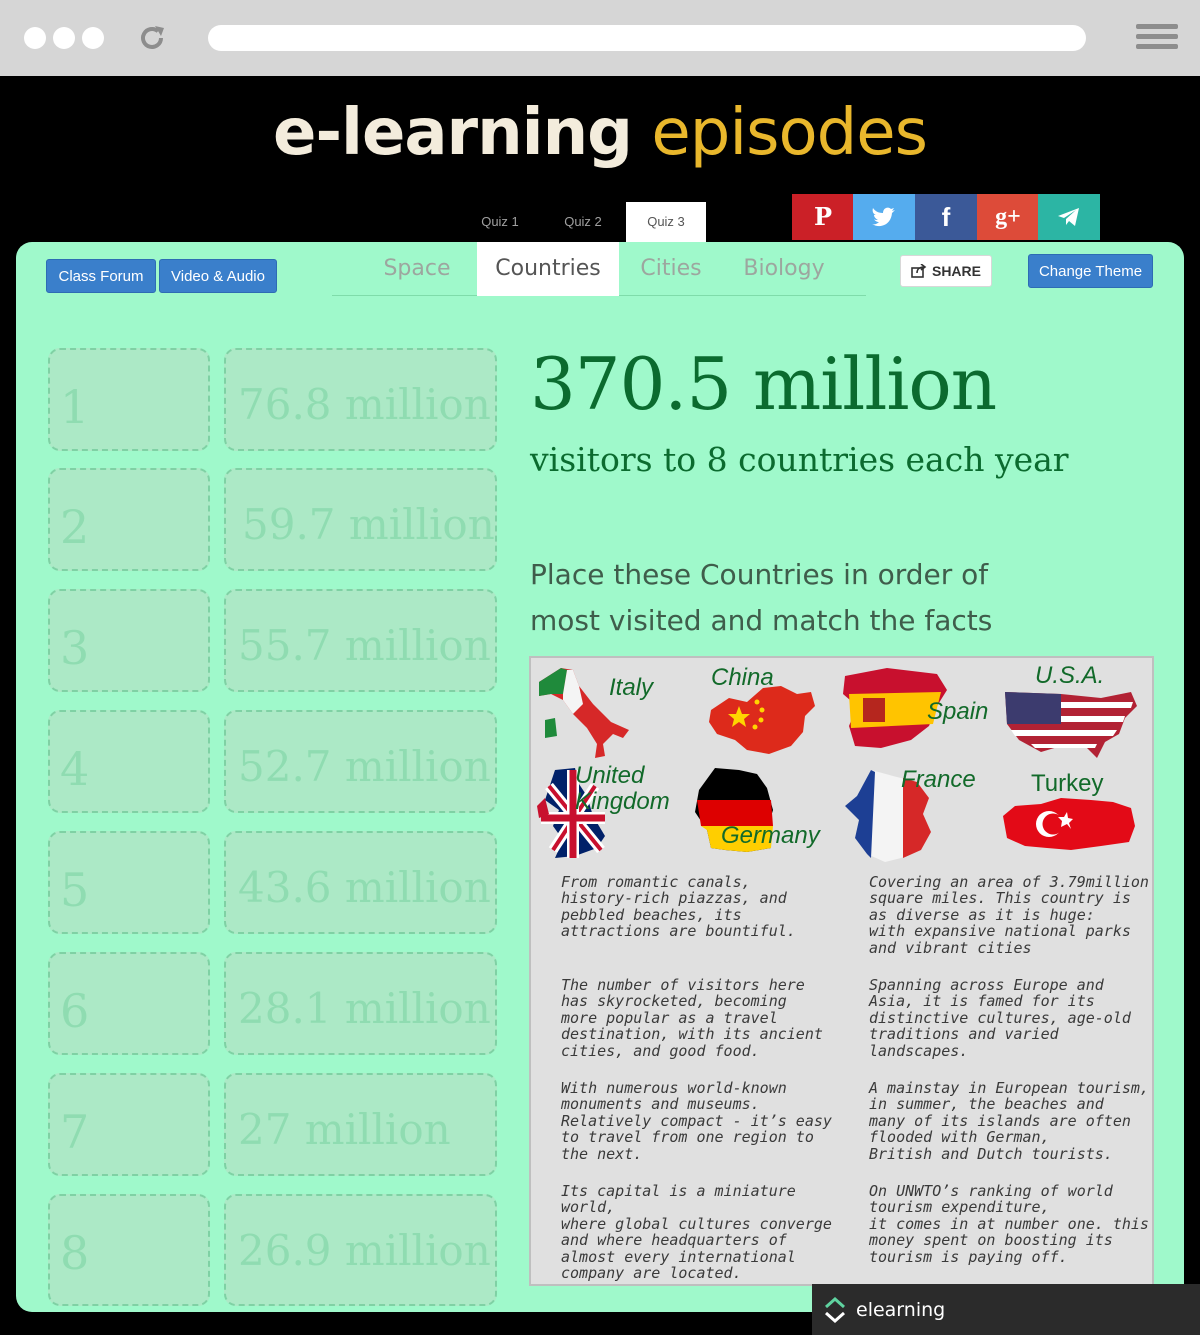 This screenshot has width=1200, height=1335. I want to click on rank-slot: 5, so click(129, 882).